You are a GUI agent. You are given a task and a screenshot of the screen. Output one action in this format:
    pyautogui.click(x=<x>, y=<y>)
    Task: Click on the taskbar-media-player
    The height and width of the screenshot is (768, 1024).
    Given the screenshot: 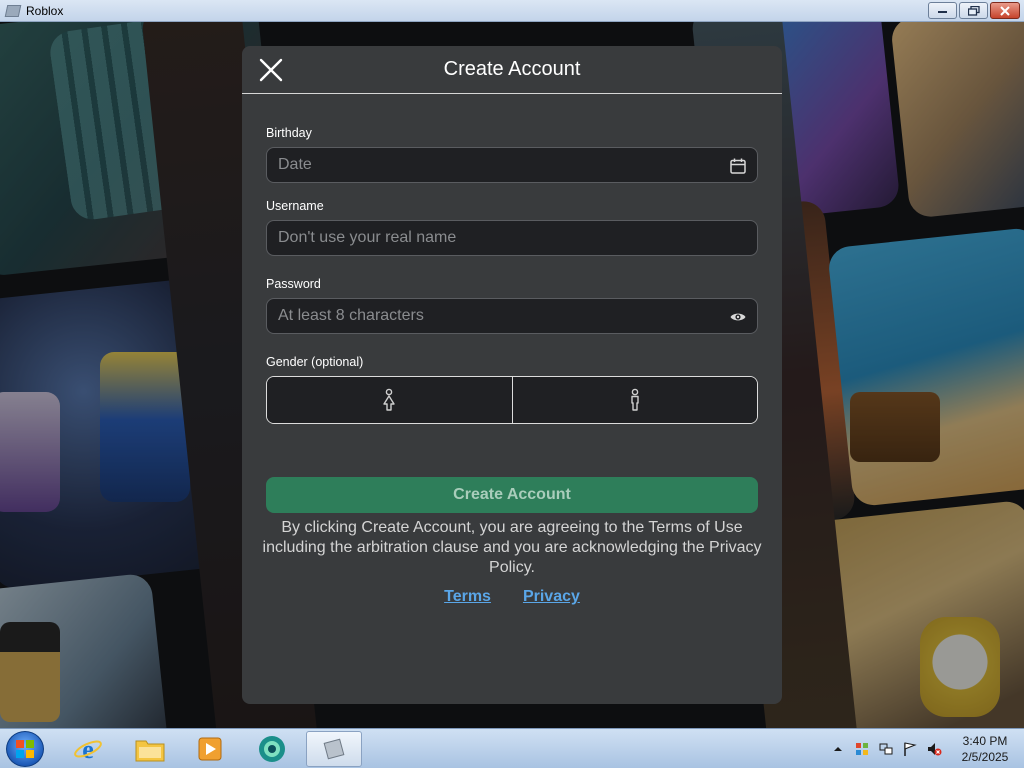 What is the action you would take?
    pyautogui.click(x=210, y=749)
    